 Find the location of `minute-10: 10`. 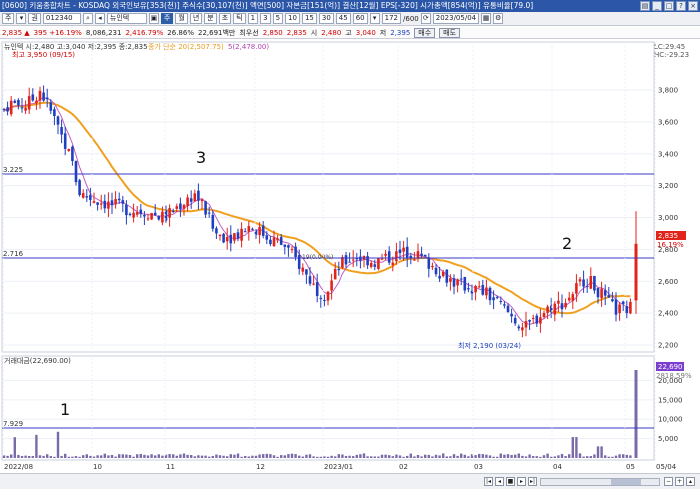

minute-10: 10 is located at coordinates (292, 18).